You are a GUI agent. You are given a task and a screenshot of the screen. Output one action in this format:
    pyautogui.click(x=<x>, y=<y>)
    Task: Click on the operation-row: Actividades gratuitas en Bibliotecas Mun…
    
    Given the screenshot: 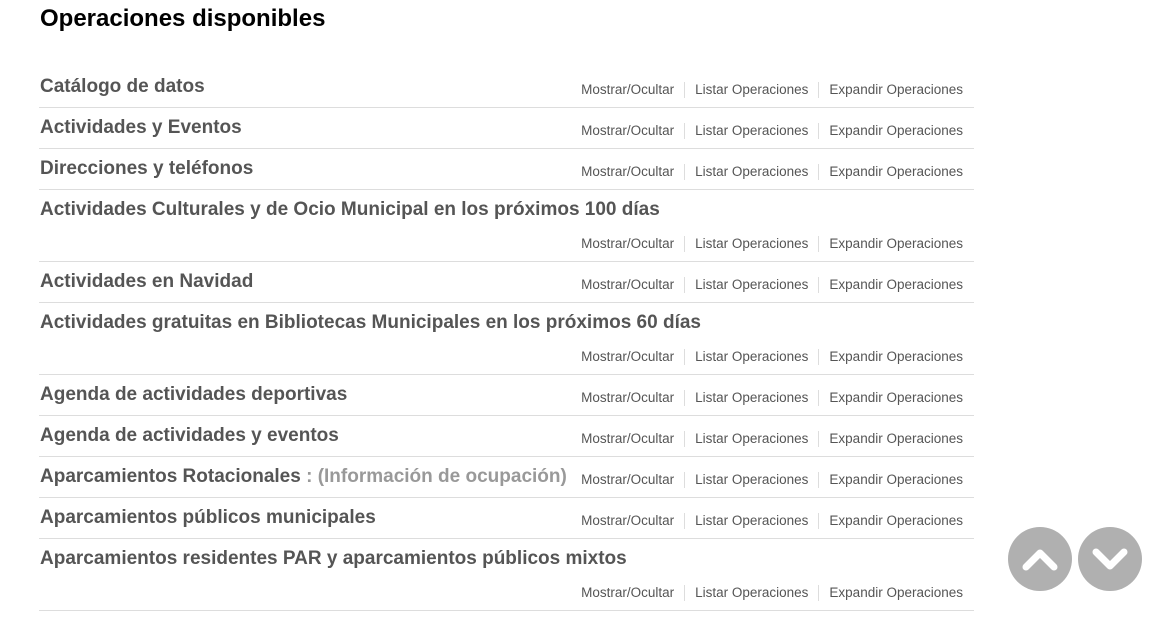 What is the action you would take?
    pyautogui.click(x=506, y=339)
    